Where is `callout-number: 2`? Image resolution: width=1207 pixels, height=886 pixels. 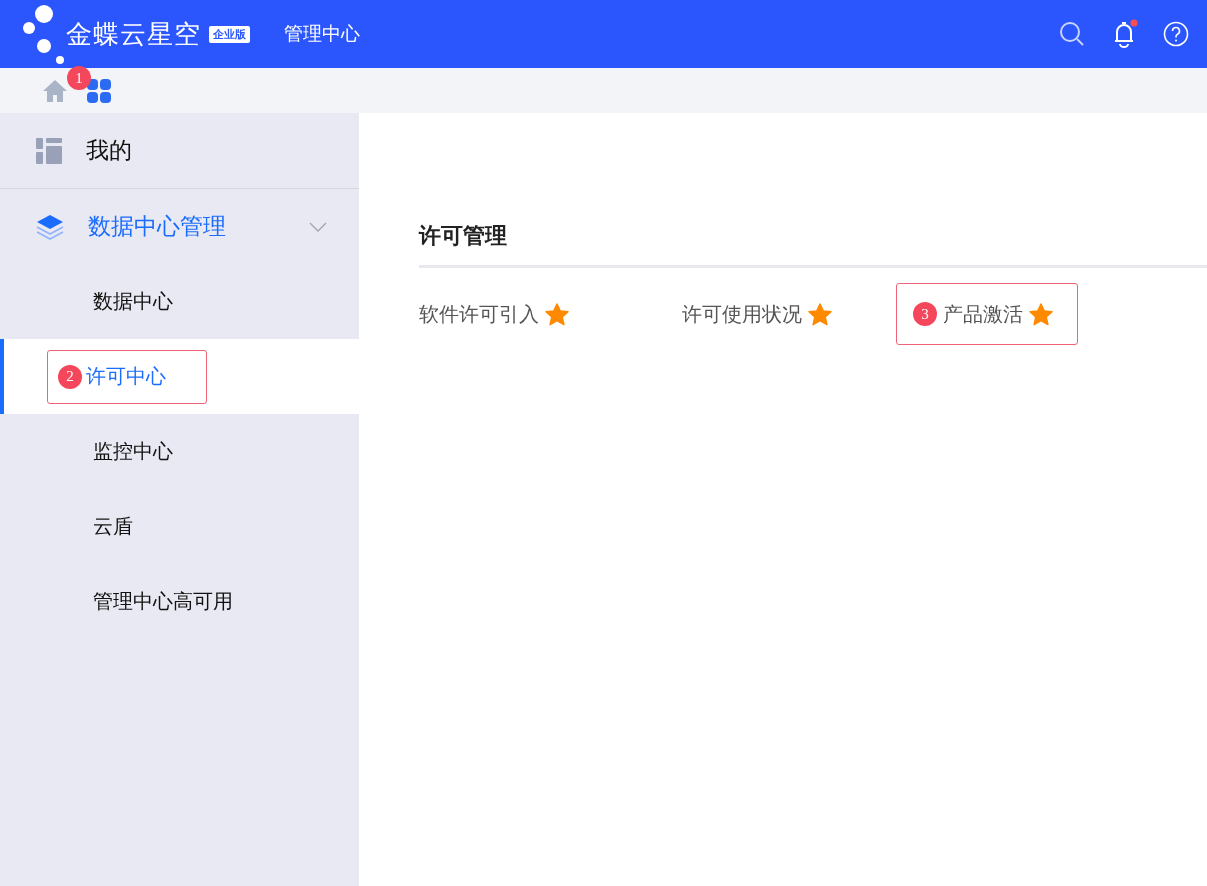
callout-number: 2 is located at coordinates (70, 376).